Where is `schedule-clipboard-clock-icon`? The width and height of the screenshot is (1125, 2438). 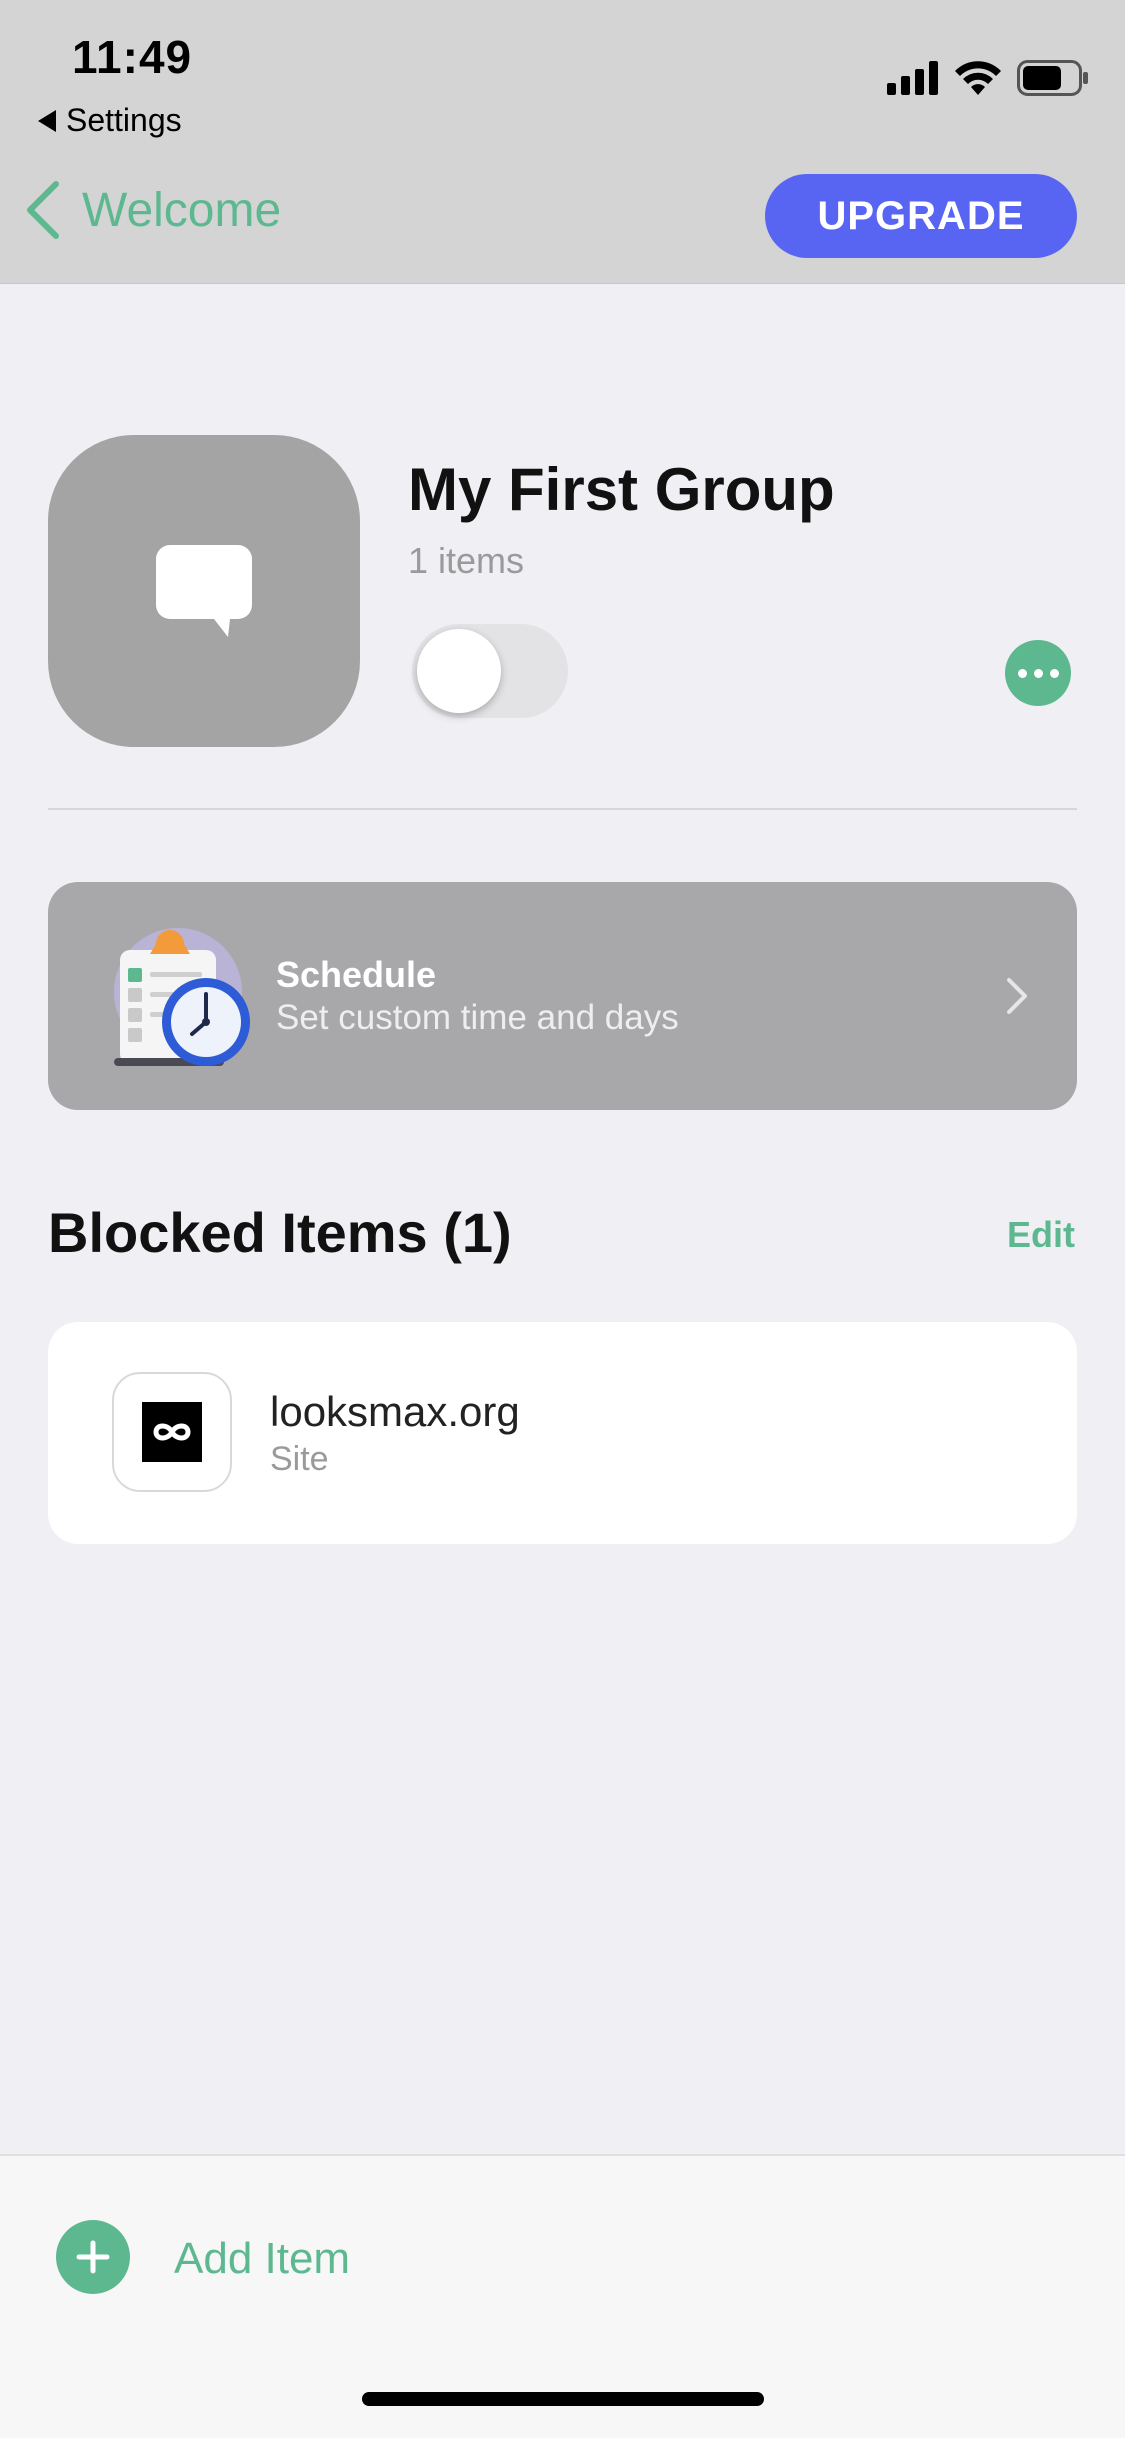
schedule-clipboard-clock-icon is located at coordinates (182, 997).